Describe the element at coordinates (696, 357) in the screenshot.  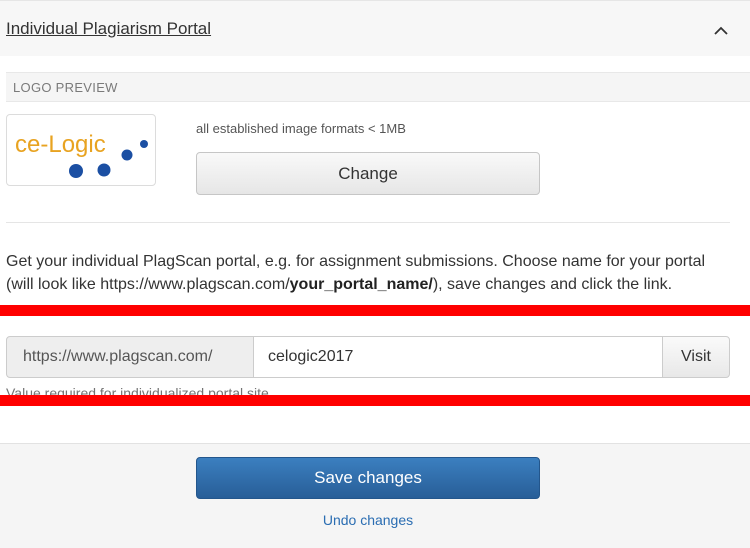
I see `visit-button: Visit` at that location.